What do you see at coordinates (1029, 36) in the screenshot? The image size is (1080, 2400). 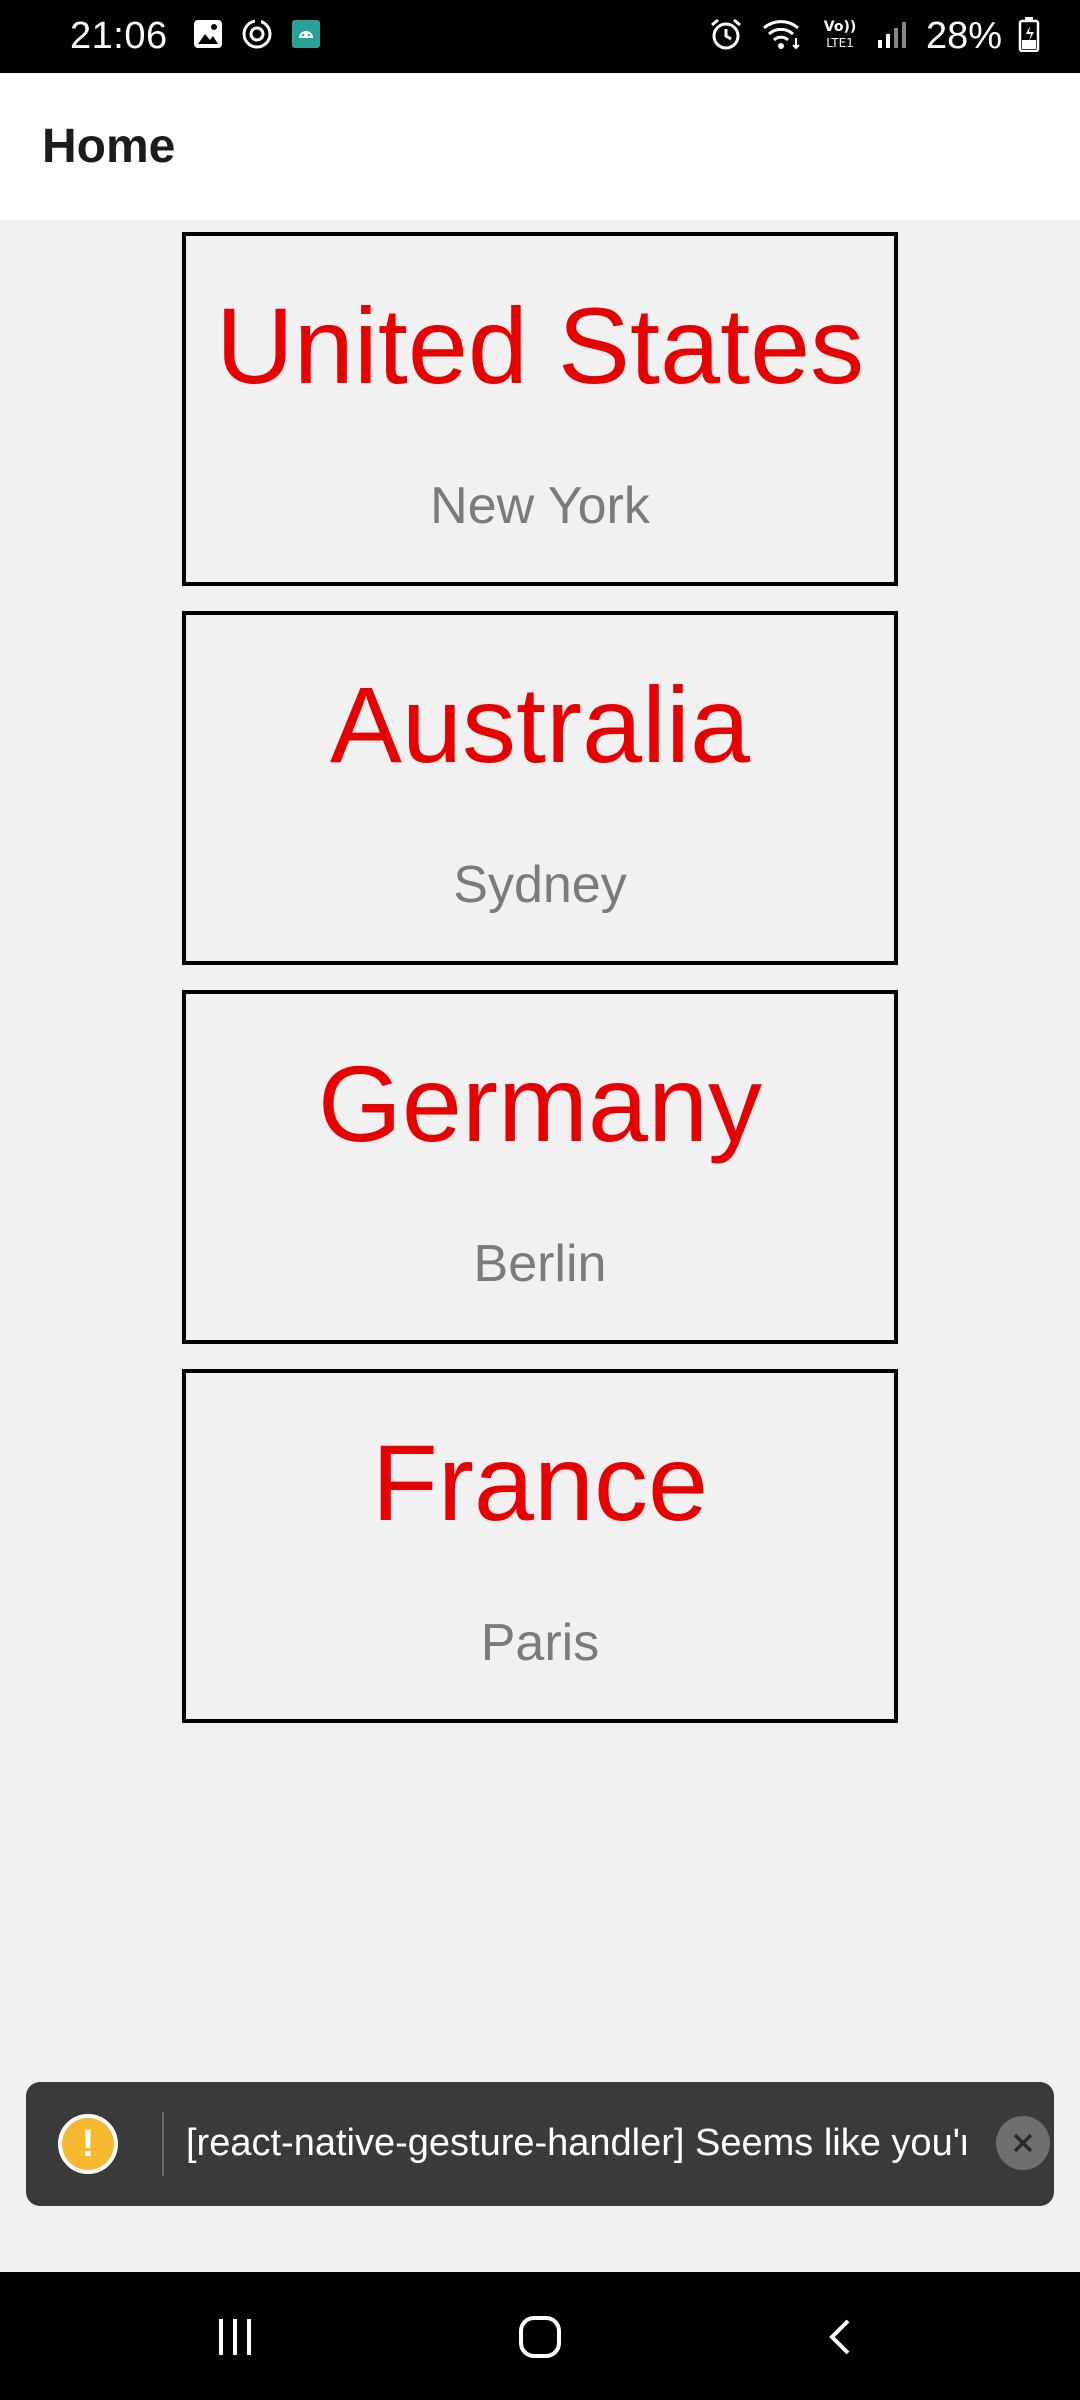 I see `battery-icon` at bounding box center [1029, 36].